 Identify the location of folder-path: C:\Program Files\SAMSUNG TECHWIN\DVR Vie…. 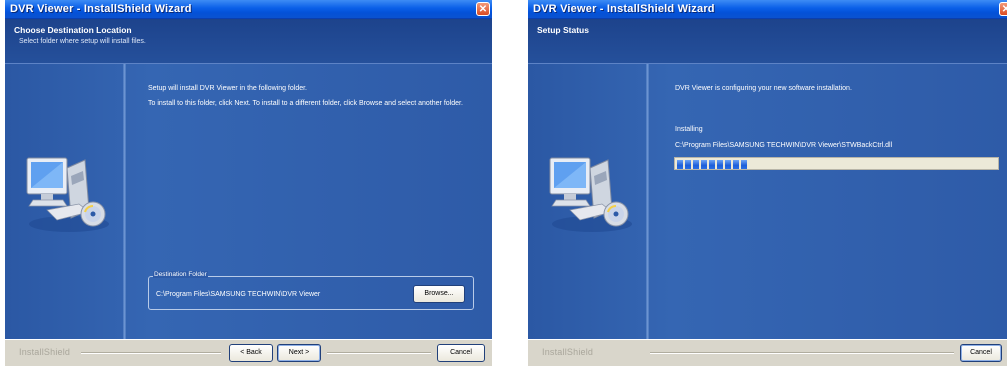
(238, 294).